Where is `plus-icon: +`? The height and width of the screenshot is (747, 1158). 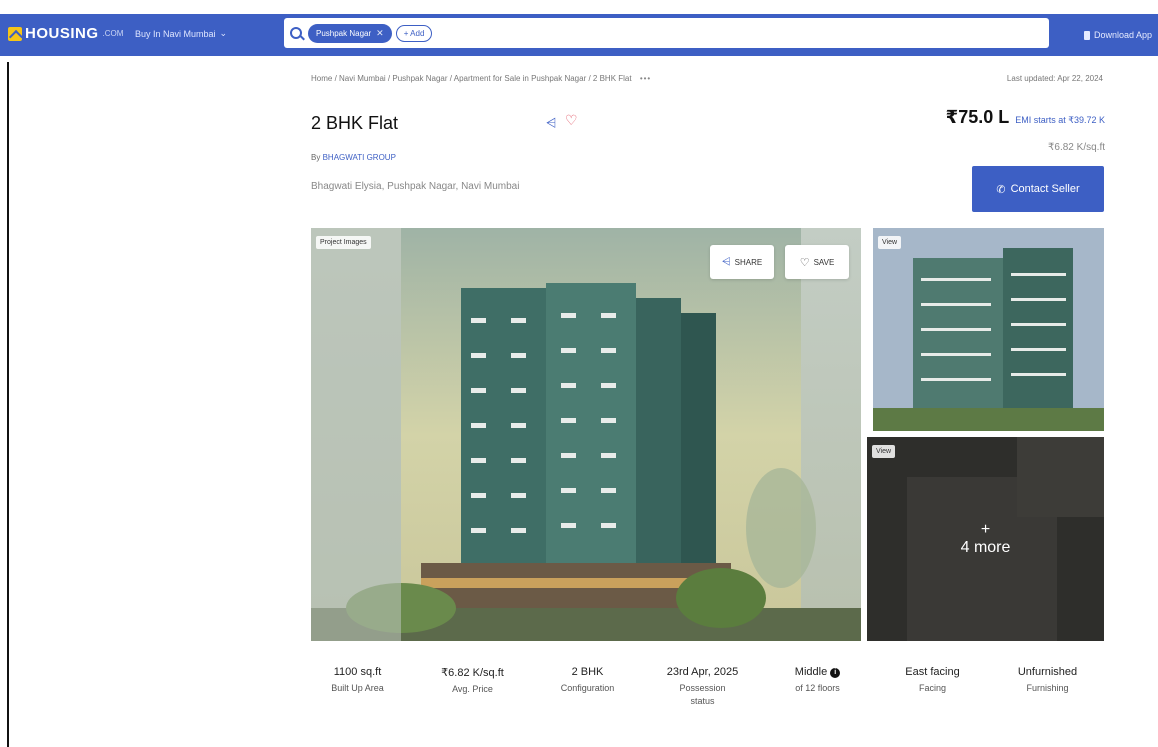 plus-icon: + is located at coordinates (985, 529).